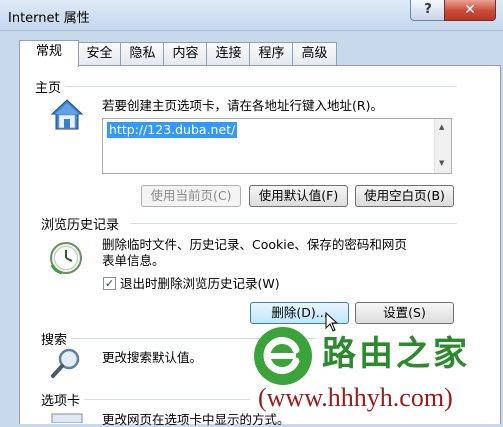 The height and width of the screenshot is (427, 503). Describe the element at coordinates (283, 356) in the screenshot. I see `e-logo-icon` at that location.